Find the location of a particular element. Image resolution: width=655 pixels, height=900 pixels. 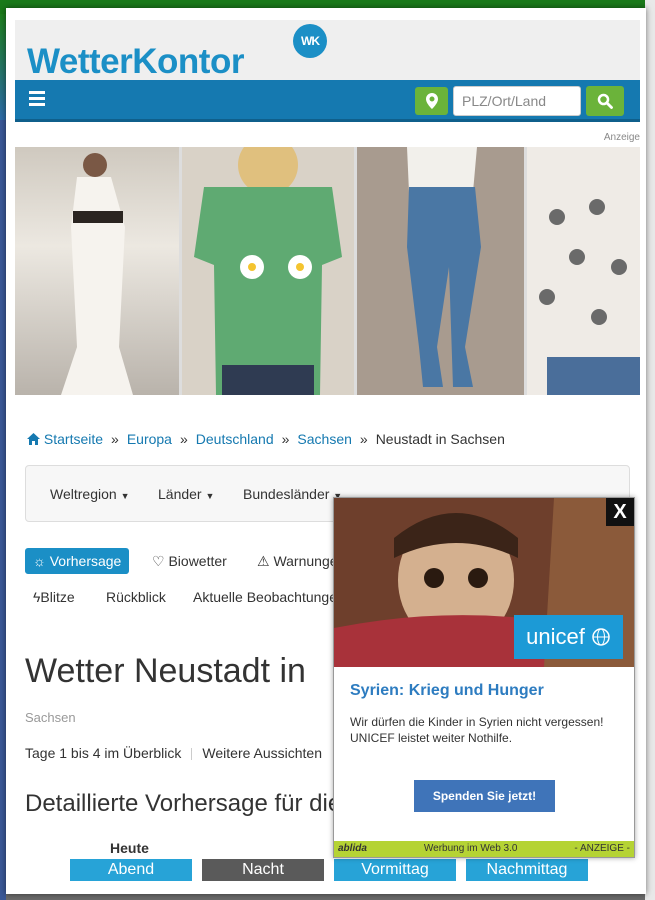

daytime-buttons: Abend Nacht Vormittag Nachmittag is located at coordinates (350, 871).